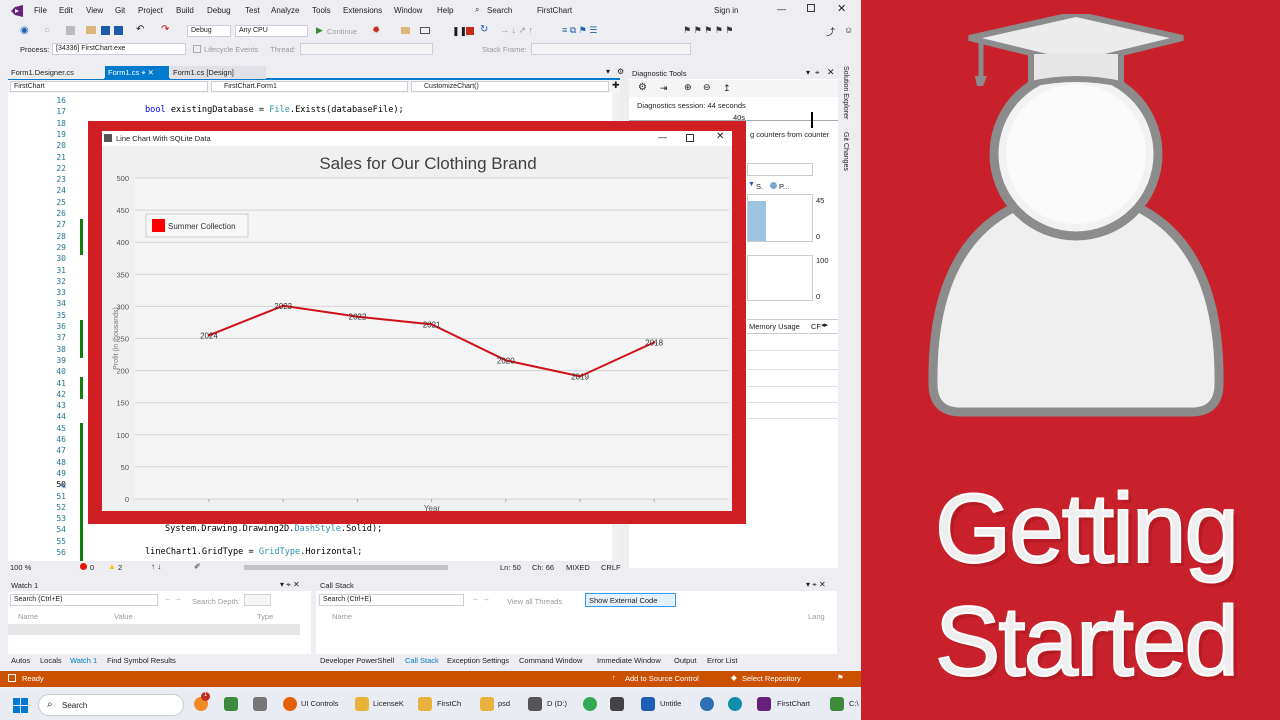 The height and width of the screenshot is (720, 1280). What do you see at coordinates (290, 585) in the screenshot?
I see `watch-pin-icon: ▾ ⌖ ✕` at bounding box center [290, 585].